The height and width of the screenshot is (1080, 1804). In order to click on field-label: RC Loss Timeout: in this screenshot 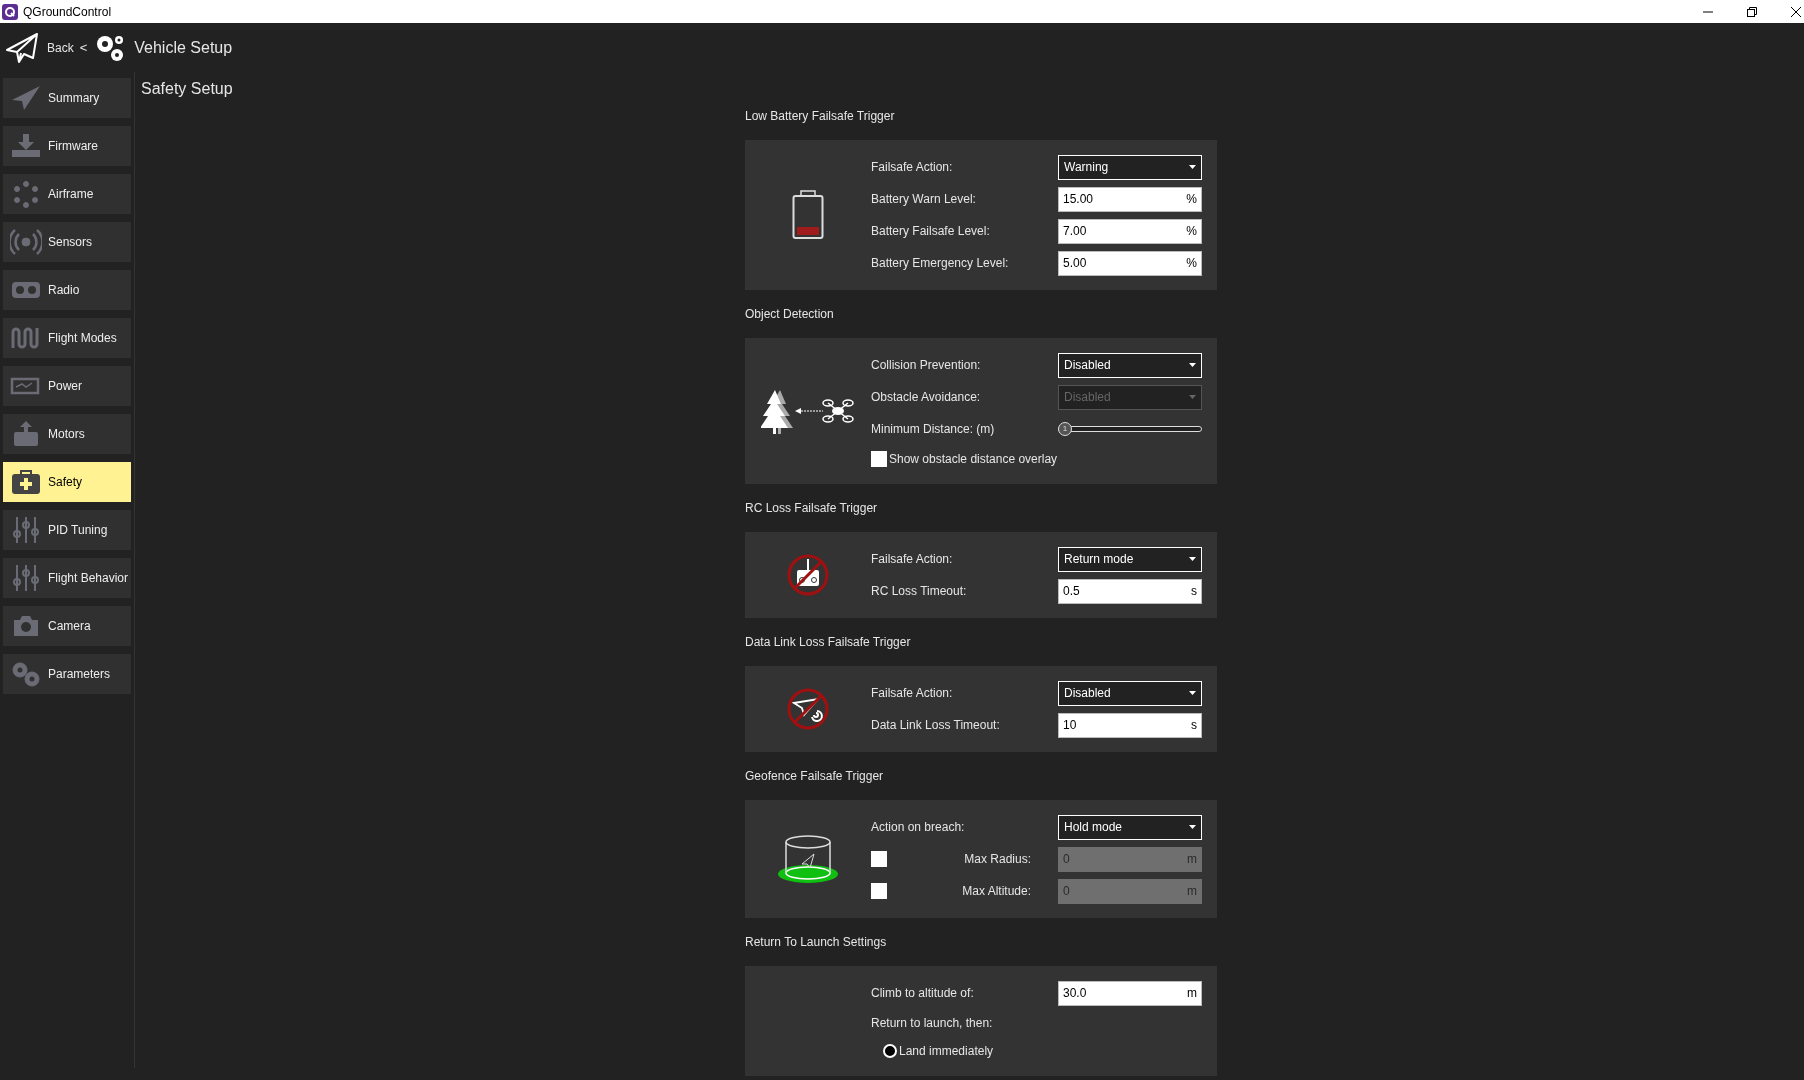, I will do `click(919, 591)`.